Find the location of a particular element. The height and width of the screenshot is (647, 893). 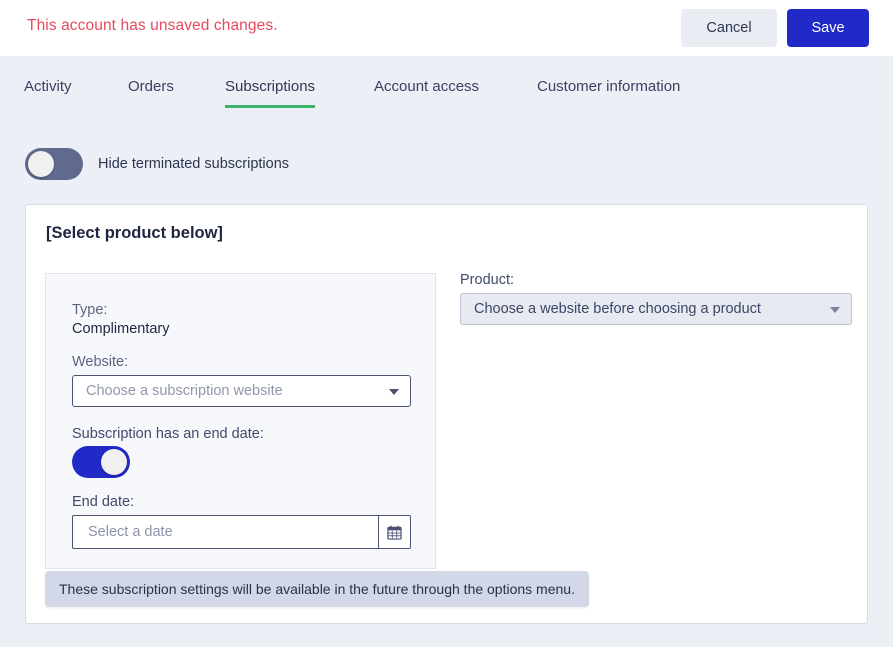

type-label: Type: is located at coordinates (90, 310).